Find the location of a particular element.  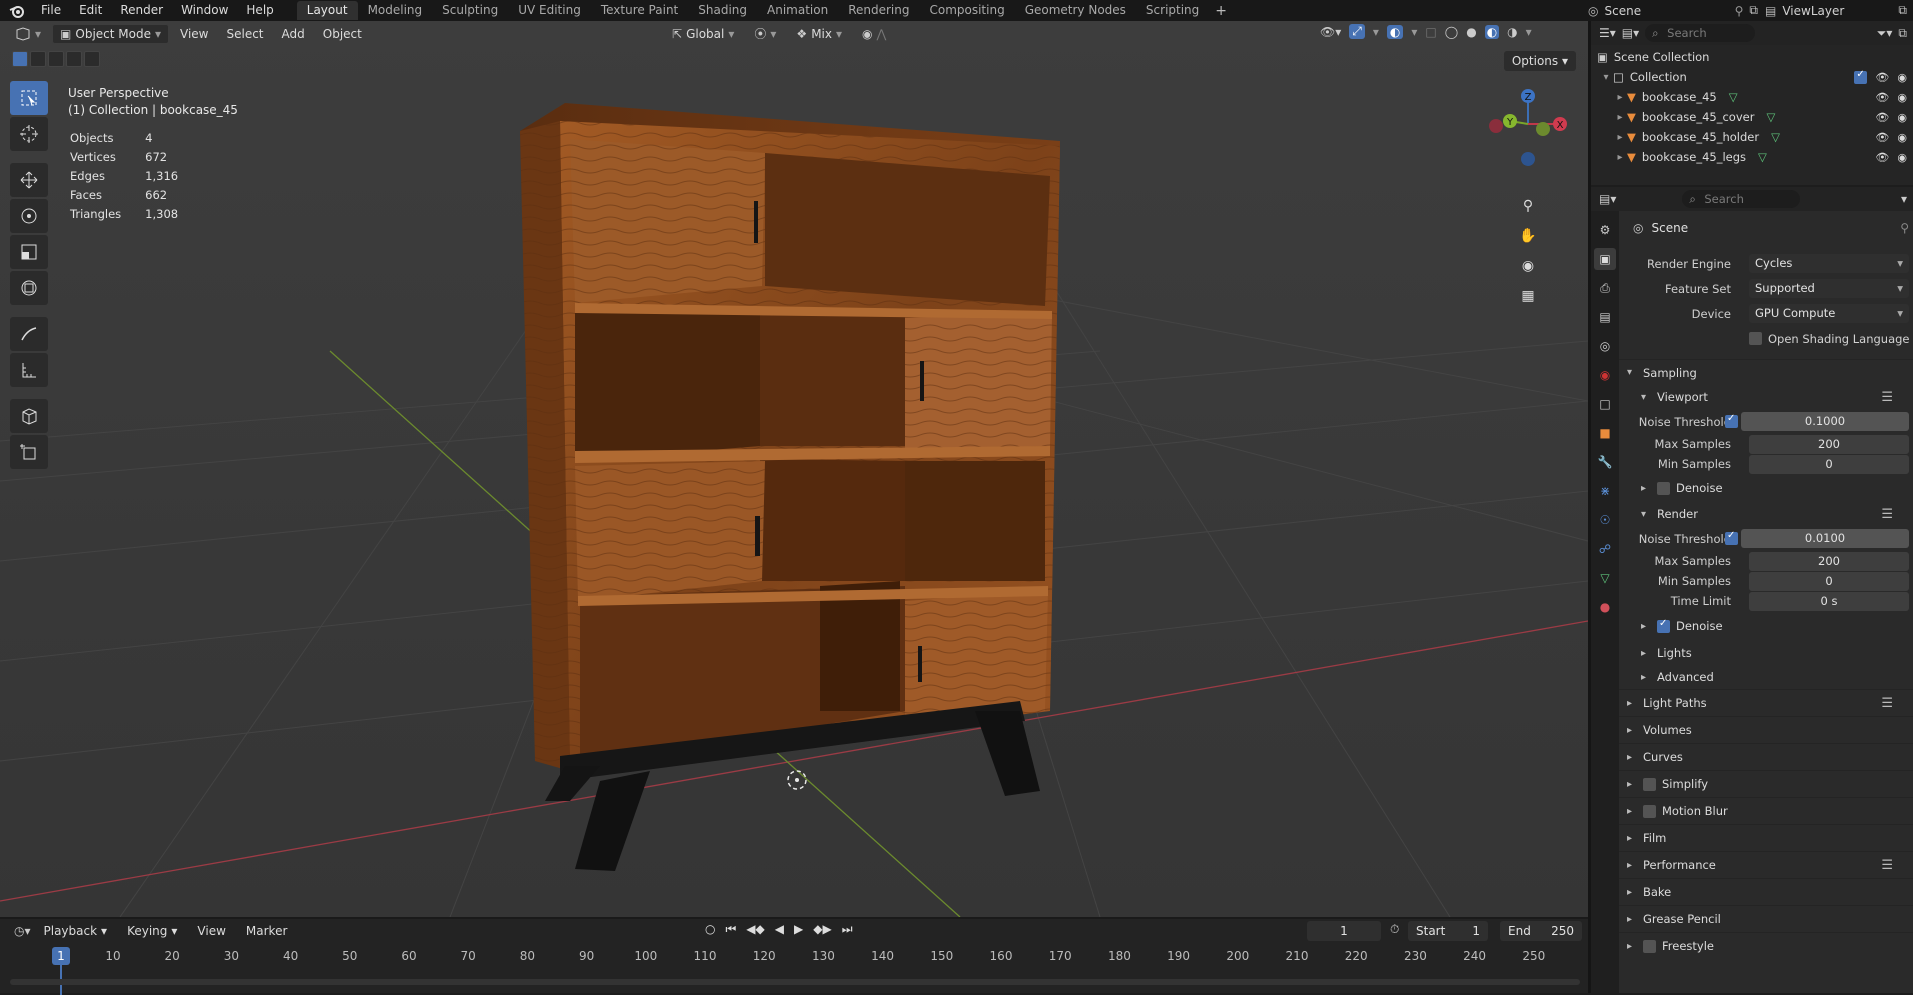

zoom-icon: ⚲ is located at coordinates (1528, 206).